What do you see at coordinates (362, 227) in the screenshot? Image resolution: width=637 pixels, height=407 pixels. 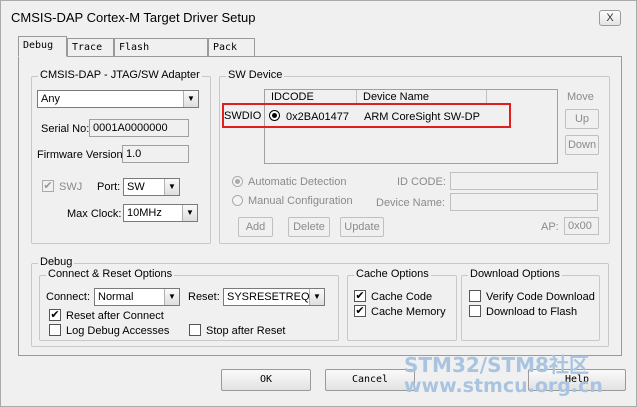 I see `update-button: Update` at bounding box center [362, 227].